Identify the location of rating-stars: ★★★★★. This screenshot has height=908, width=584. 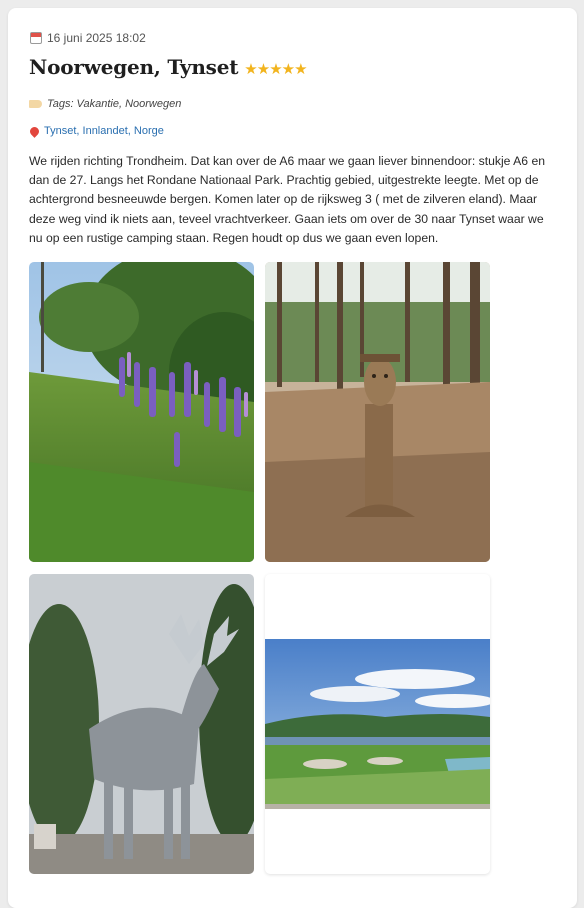
(275, 69).